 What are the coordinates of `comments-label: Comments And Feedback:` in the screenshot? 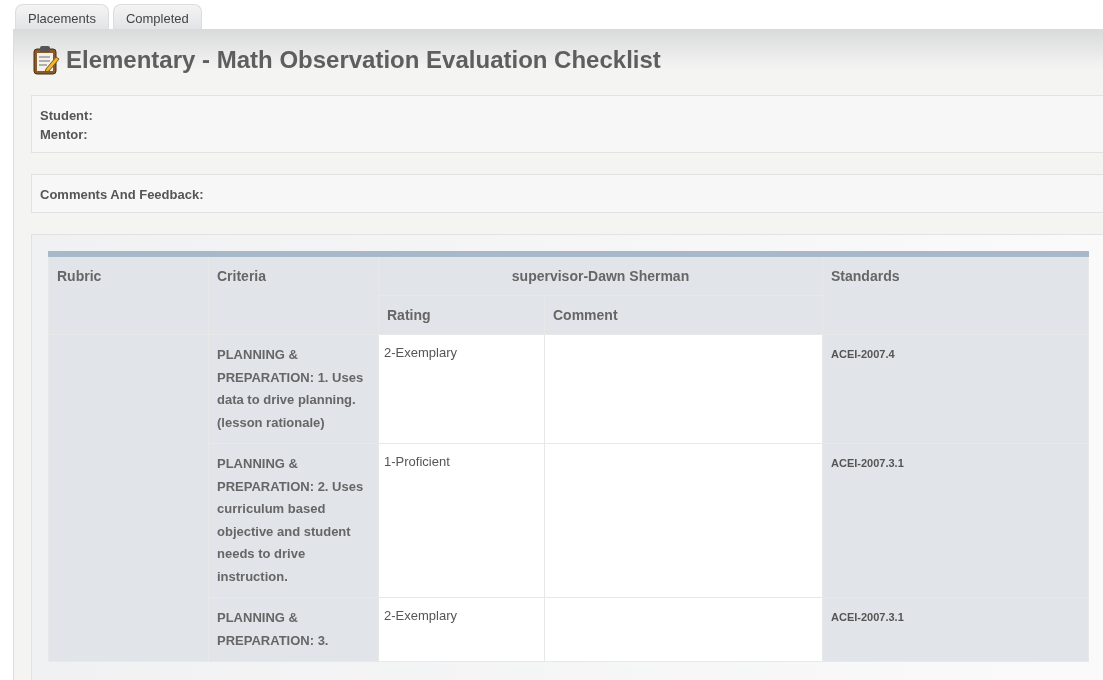 It's located at (122, 194).